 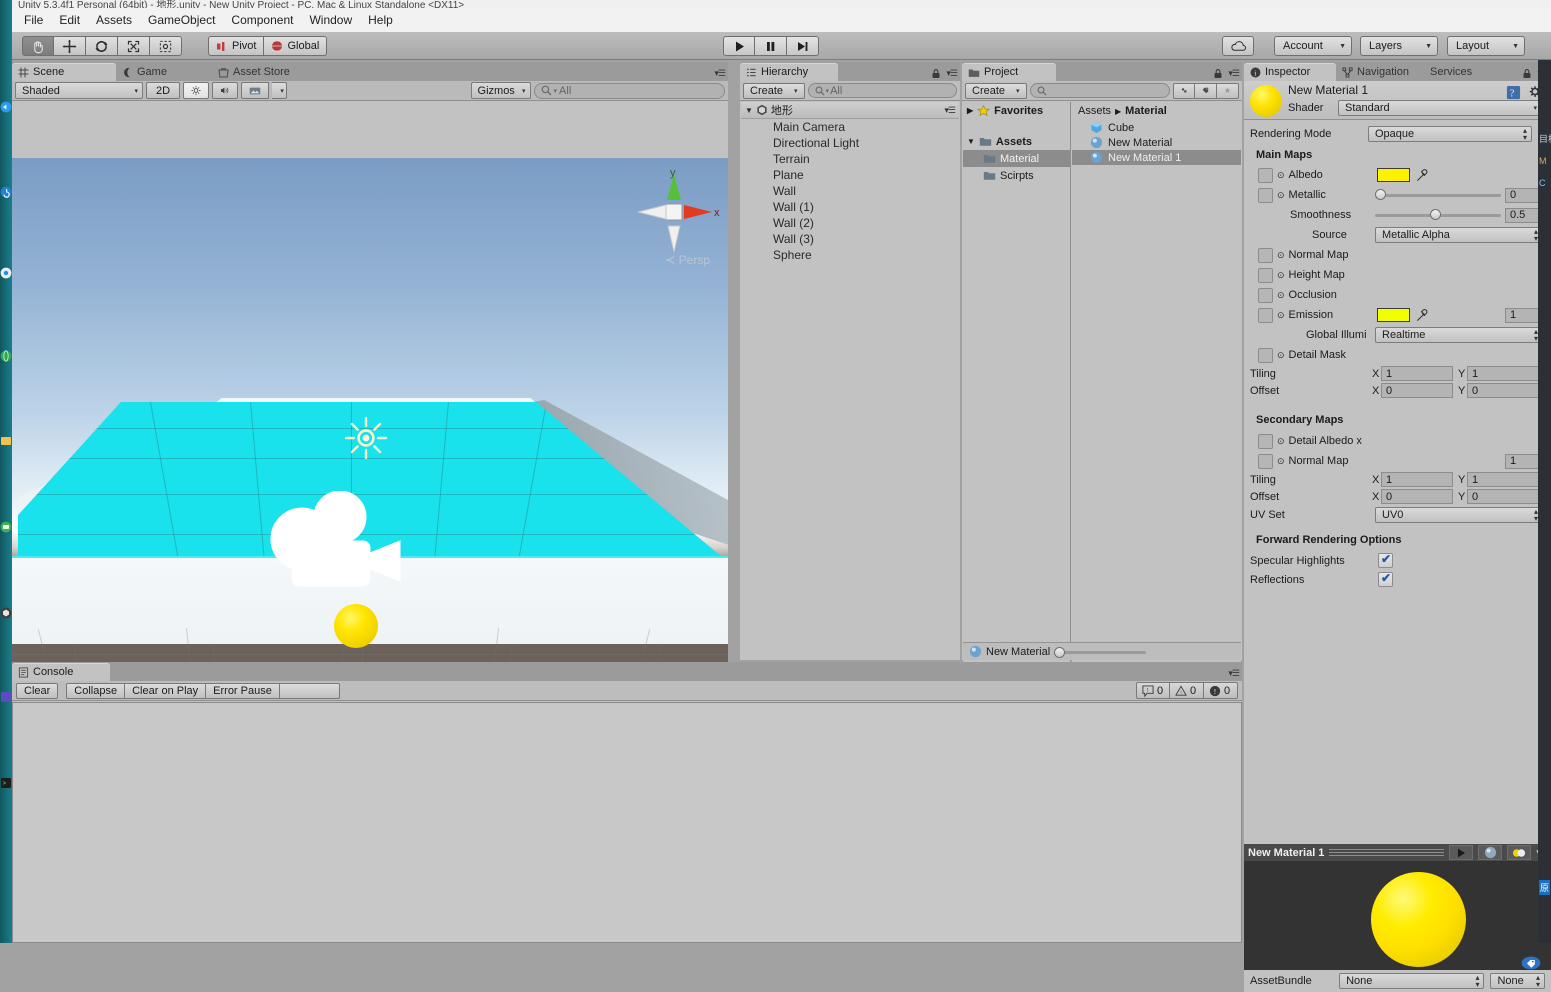 What do you see at coordinates (1517, 981) in the screenshot?
I see `assetbundle-variant-dropdown: None ▴ ▾` at bounding box center [1517, 981].